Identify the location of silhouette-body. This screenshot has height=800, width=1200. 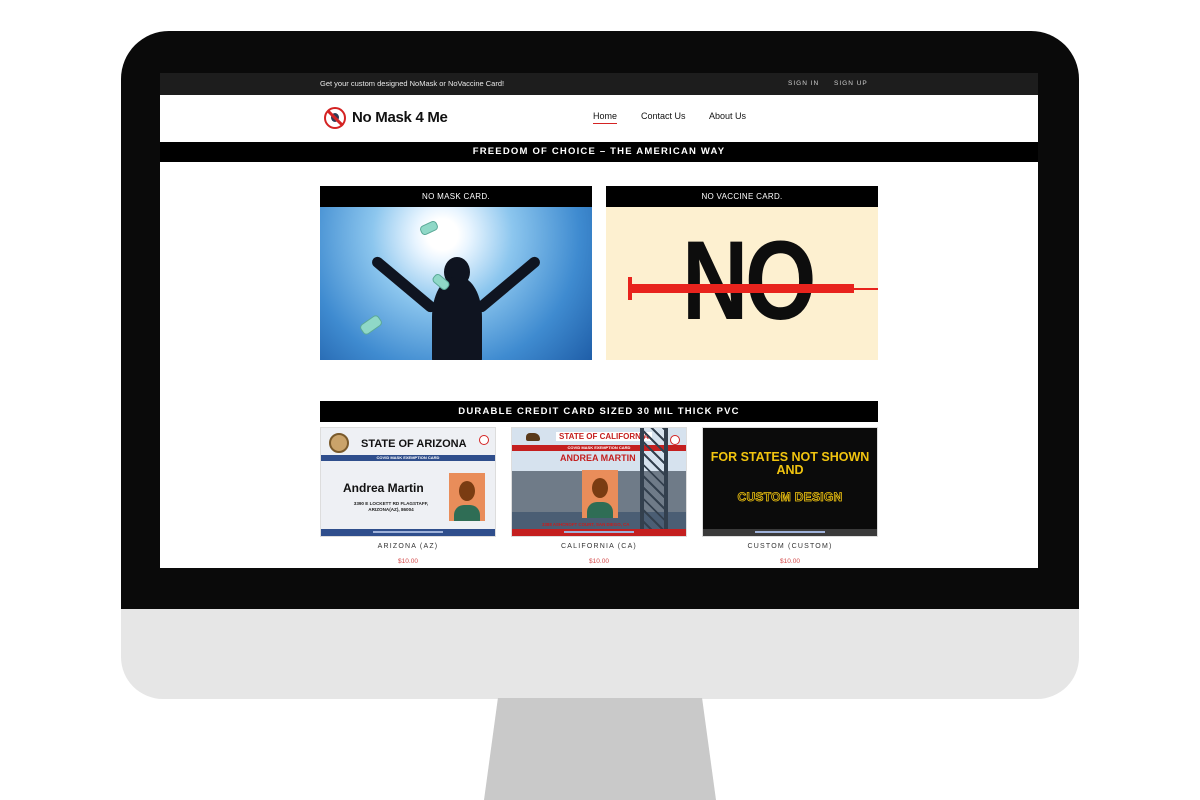
(457, 318).